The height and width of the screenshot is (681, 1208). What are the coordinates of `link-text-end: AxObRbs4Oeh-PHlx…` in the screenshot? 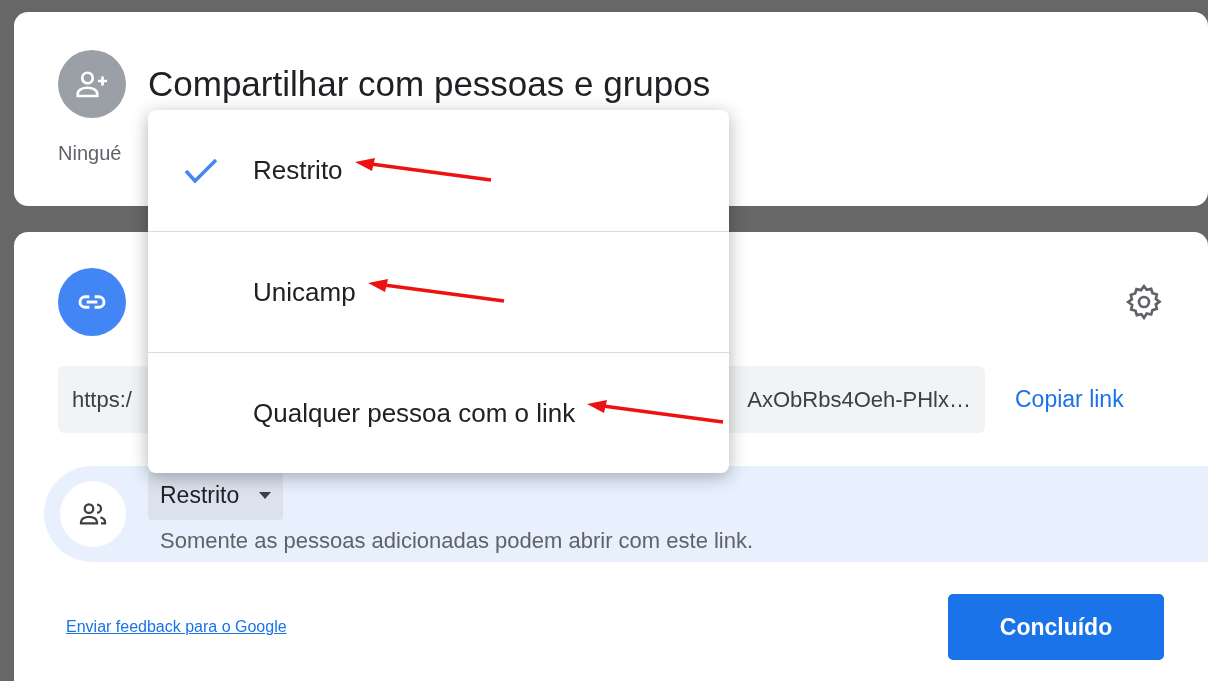 It's located at (859, 400).